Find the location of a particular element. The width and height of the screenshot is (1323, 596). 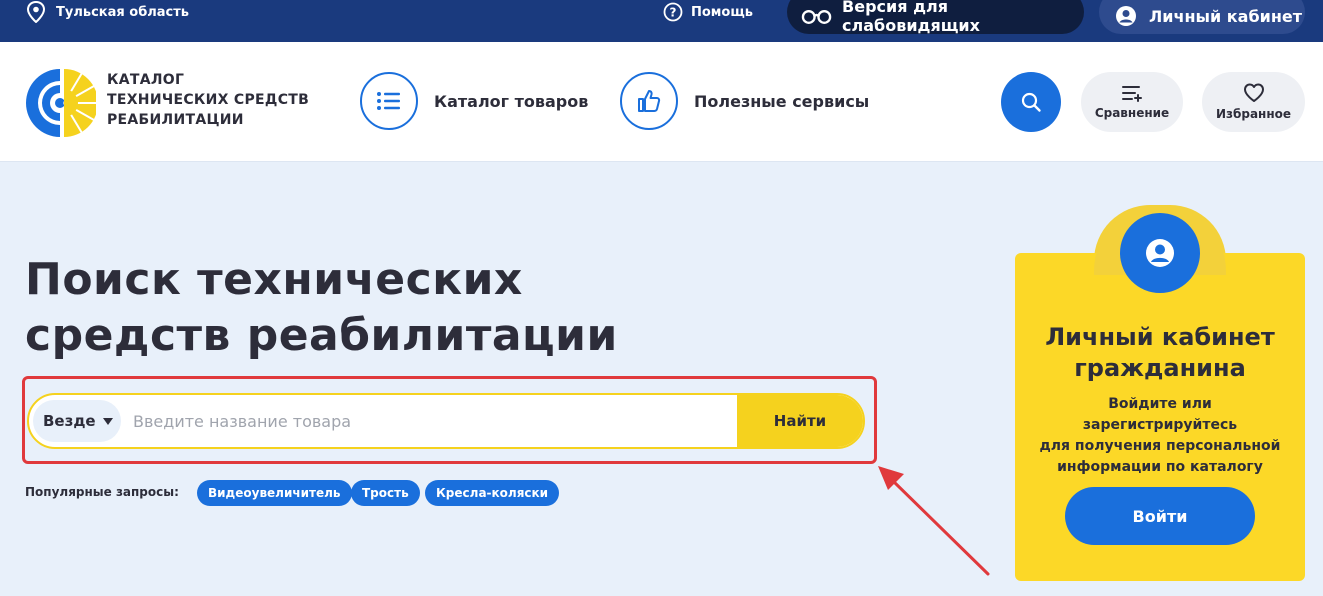

region-label: Тульская область is located at coordinates (123, 12).